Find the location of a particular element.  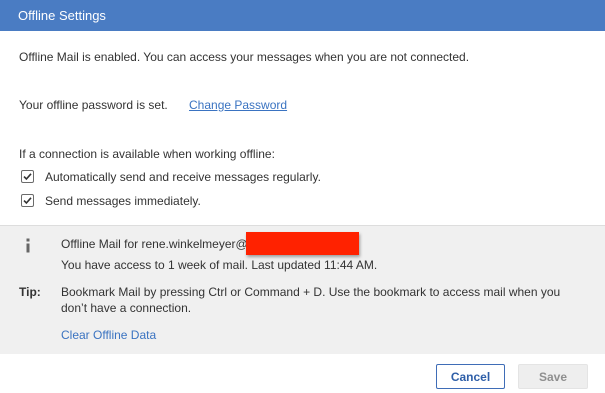

change-password-link: Change Password is located at coordinates (238, 105).